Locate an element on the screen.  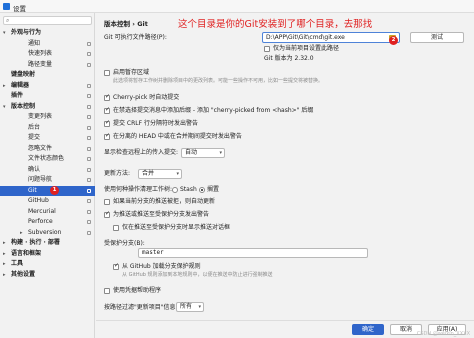
credential-helper-checkbox is located at coordinates (107, 291).